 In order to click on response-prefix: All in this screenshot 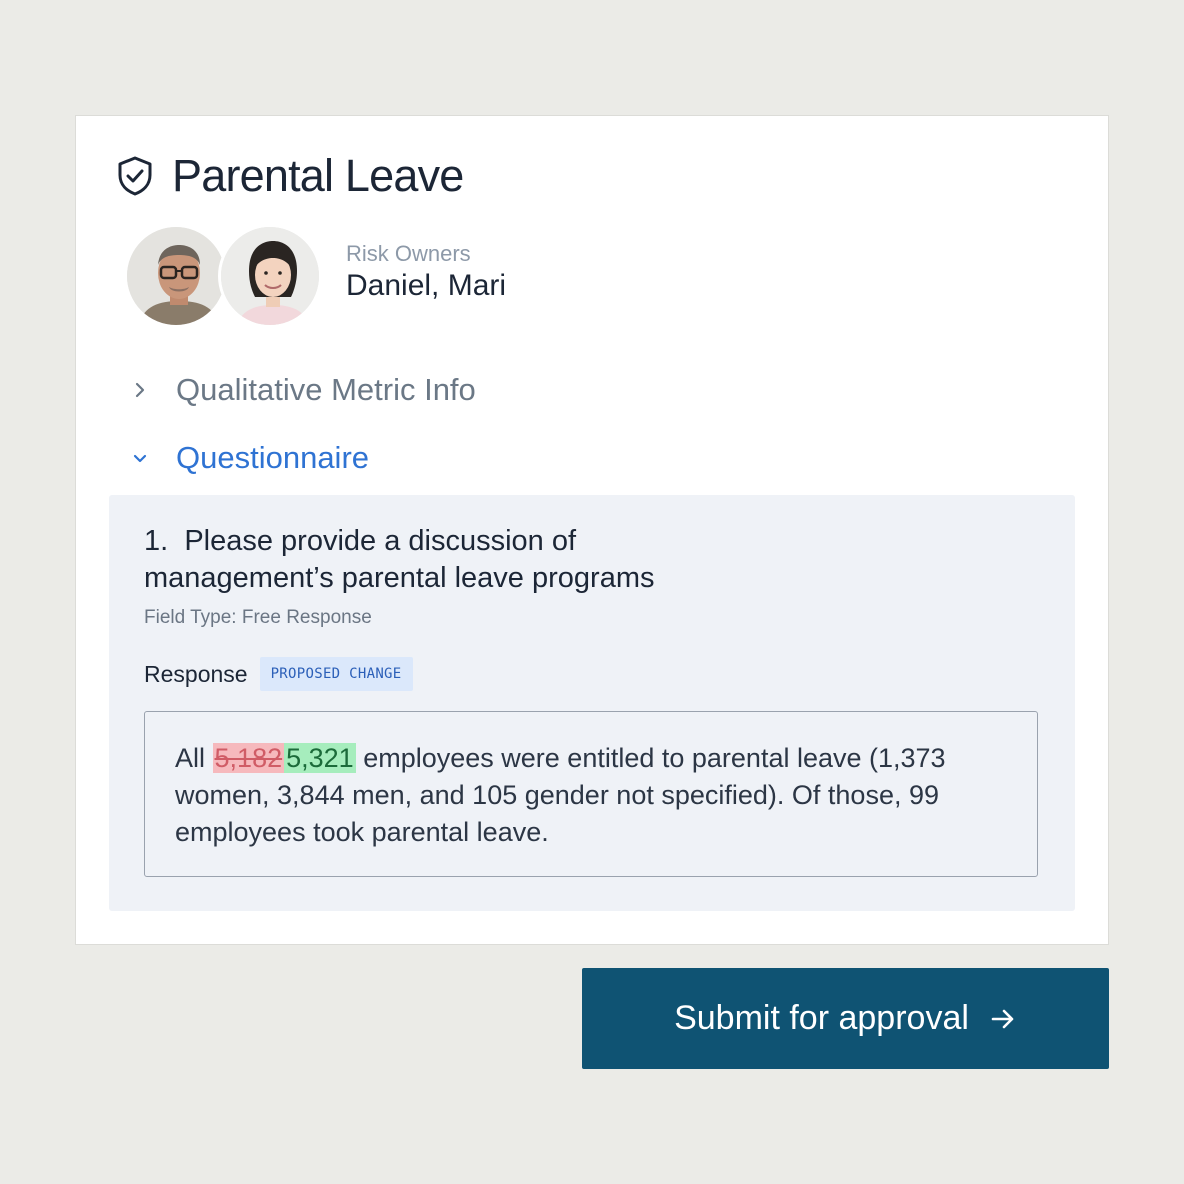, I will do `click(190, 758)`.